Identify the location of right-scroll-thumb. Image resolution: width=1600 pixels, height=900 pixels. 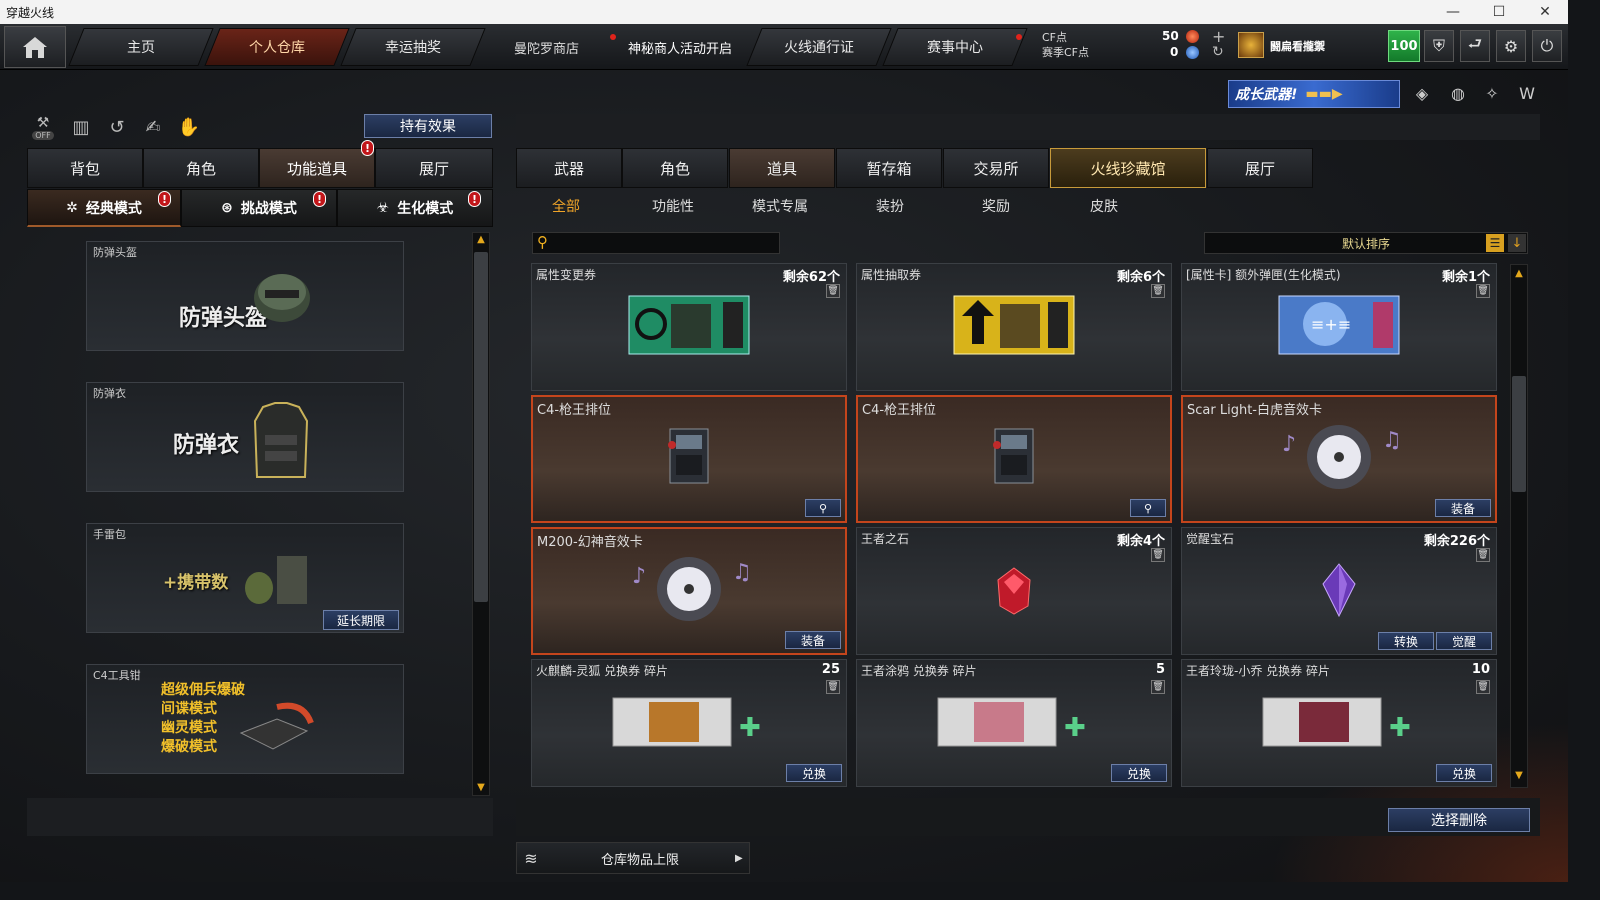
(1519, 434).